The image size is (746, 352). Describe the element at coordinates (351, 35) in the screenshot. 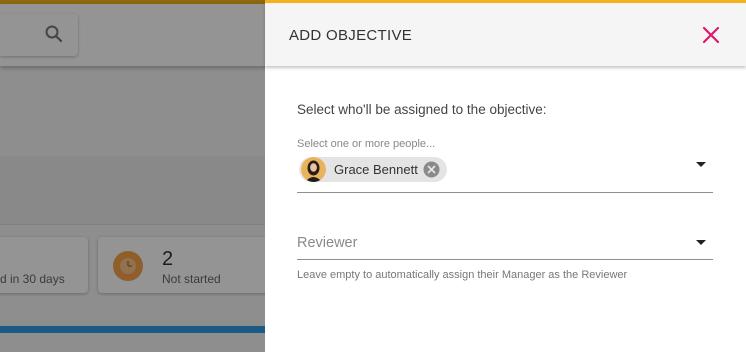

I see `panel-title: ADD OBJECTIVE` at that location.